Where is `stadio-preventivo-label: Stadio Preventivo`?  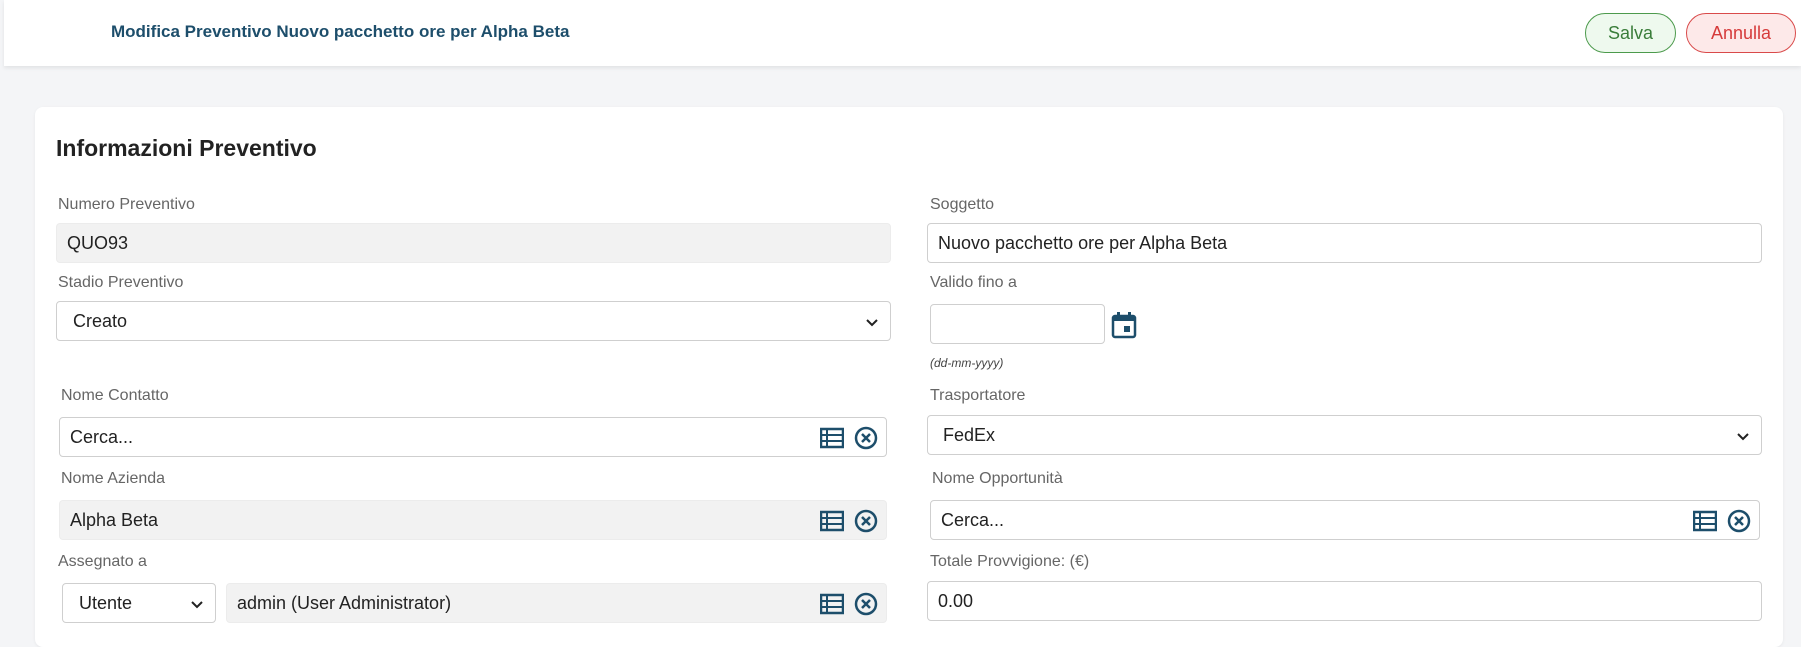
stadio-preventivo-label: Stadio Preventivo is located at coordinates (121, 282).